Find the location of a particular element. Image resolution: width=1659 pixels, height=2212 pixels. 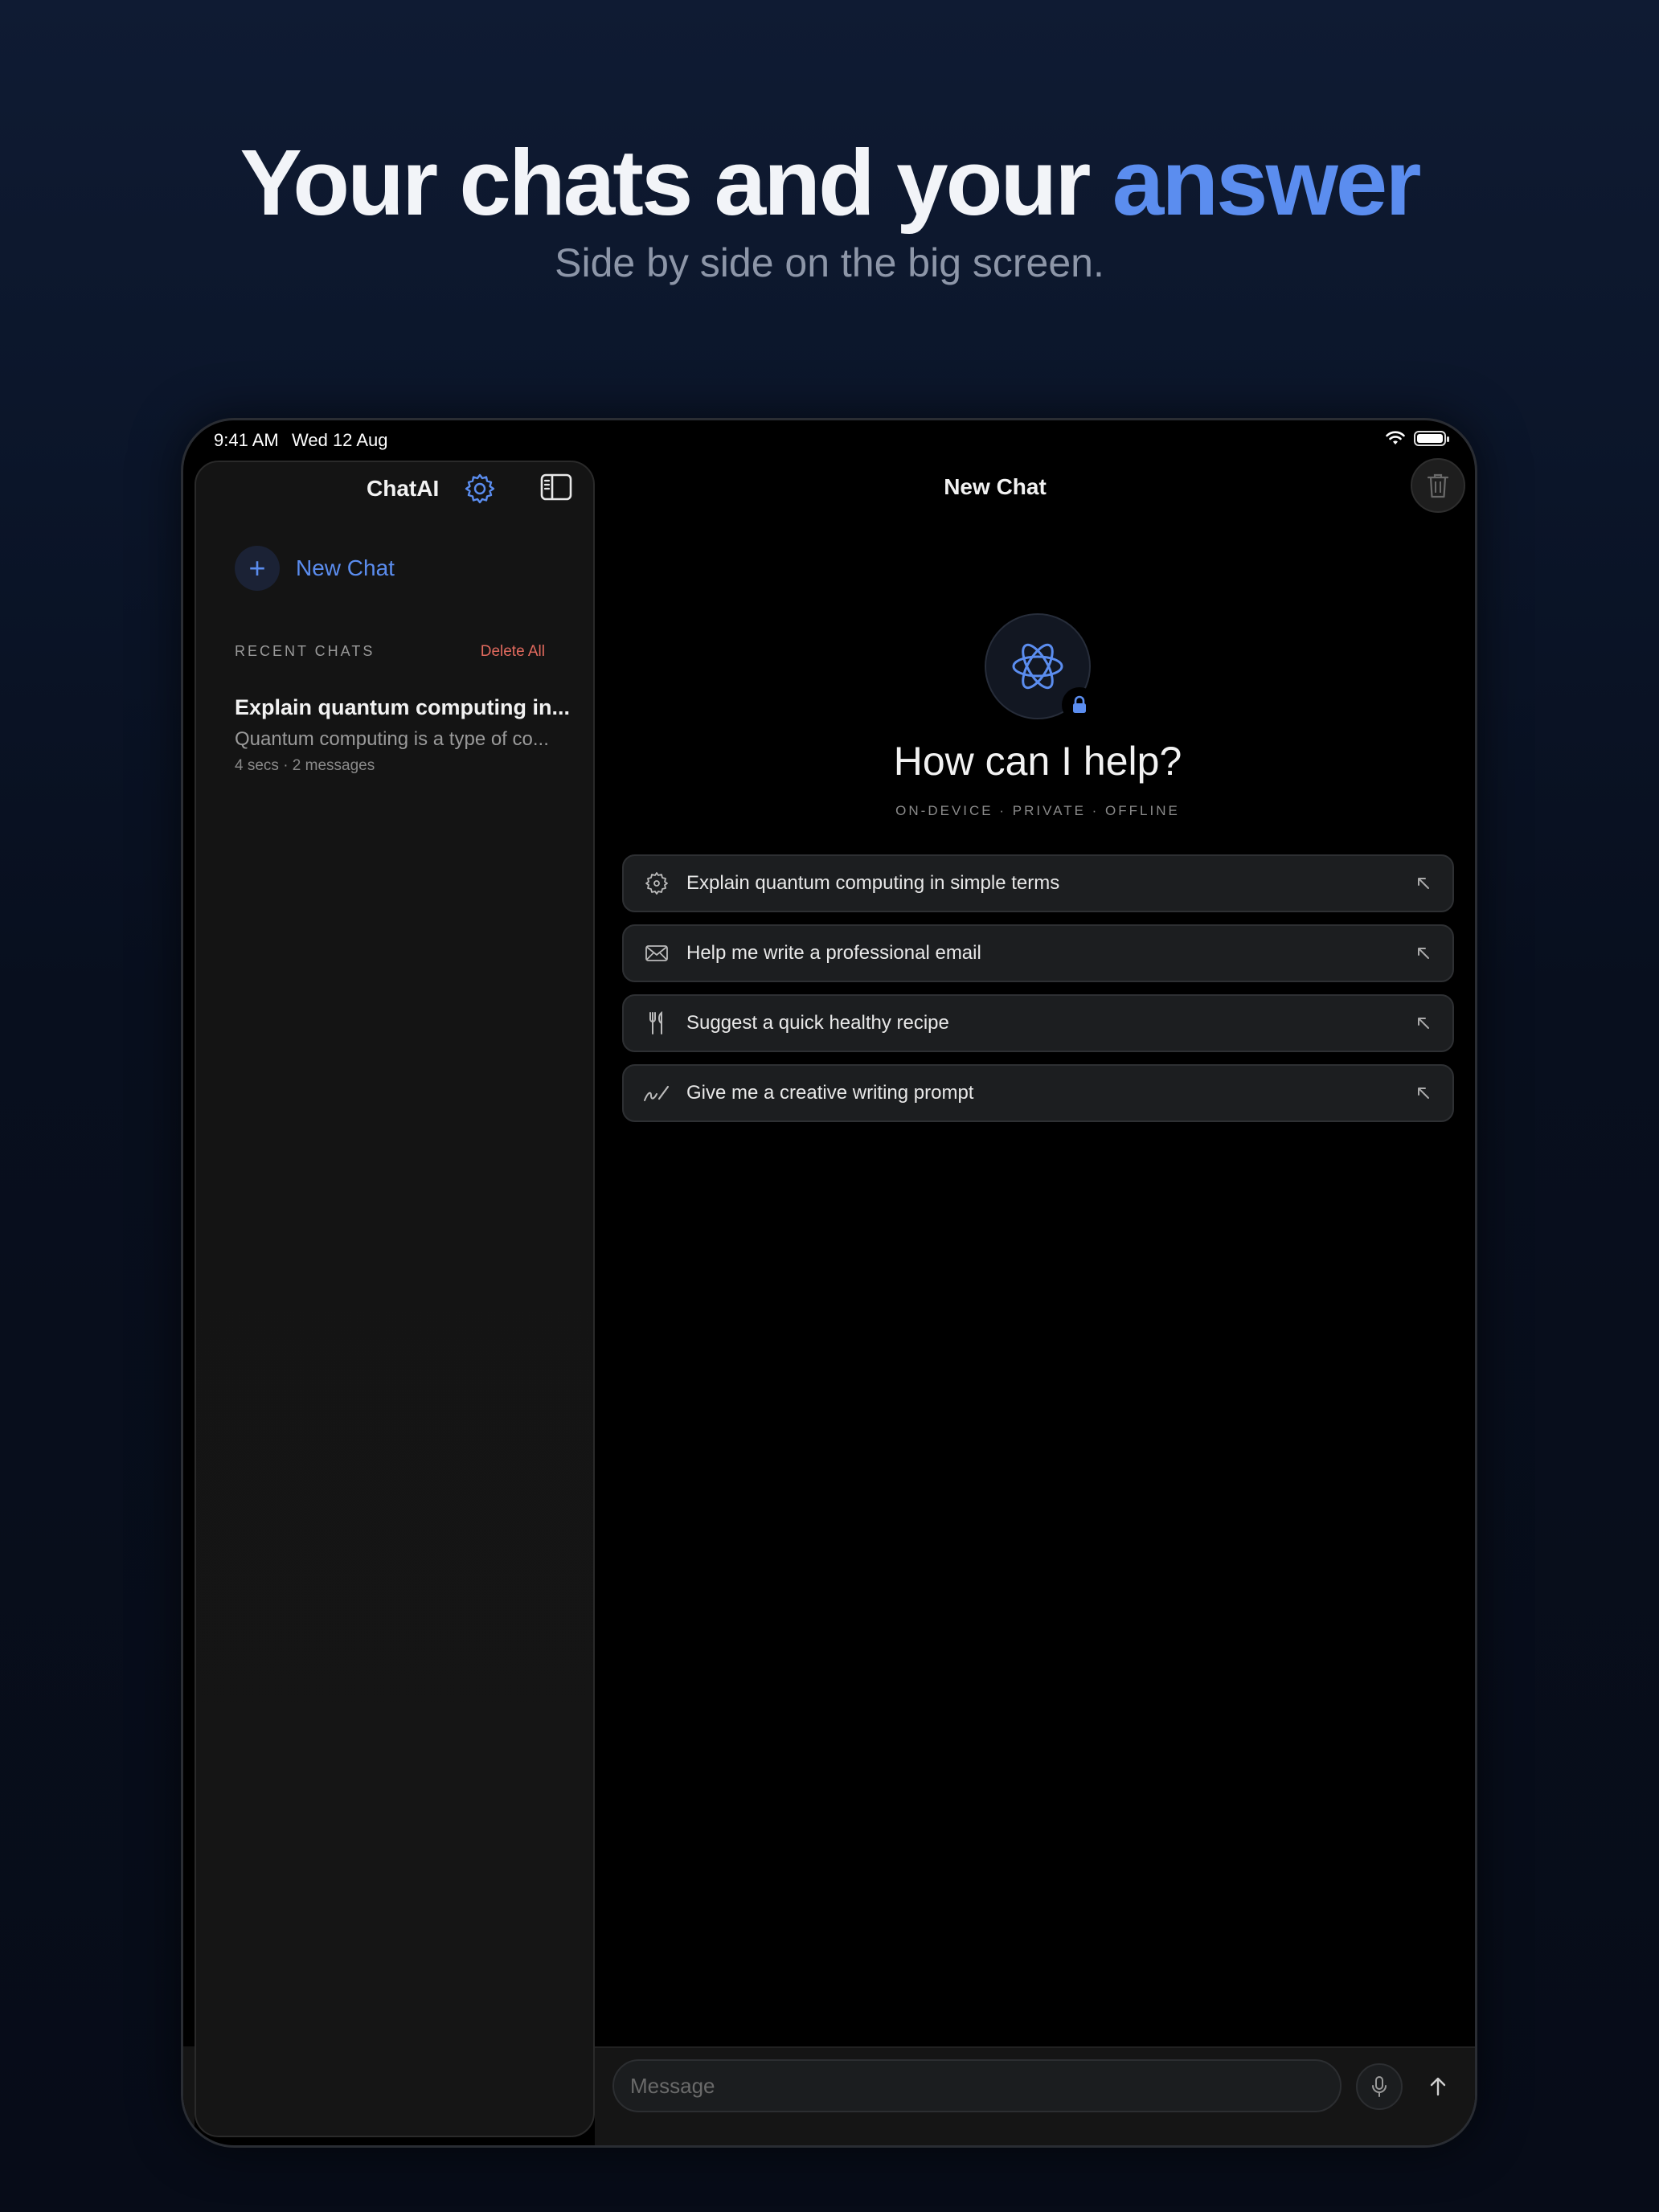

message-composer is located at coordinates (1035, 2095).